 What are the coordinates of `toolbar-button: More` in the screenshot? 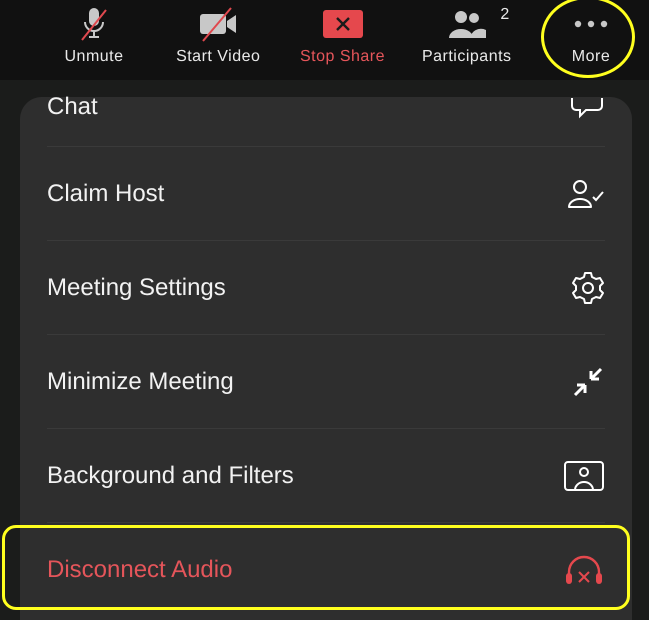 It's located at (591, 40).